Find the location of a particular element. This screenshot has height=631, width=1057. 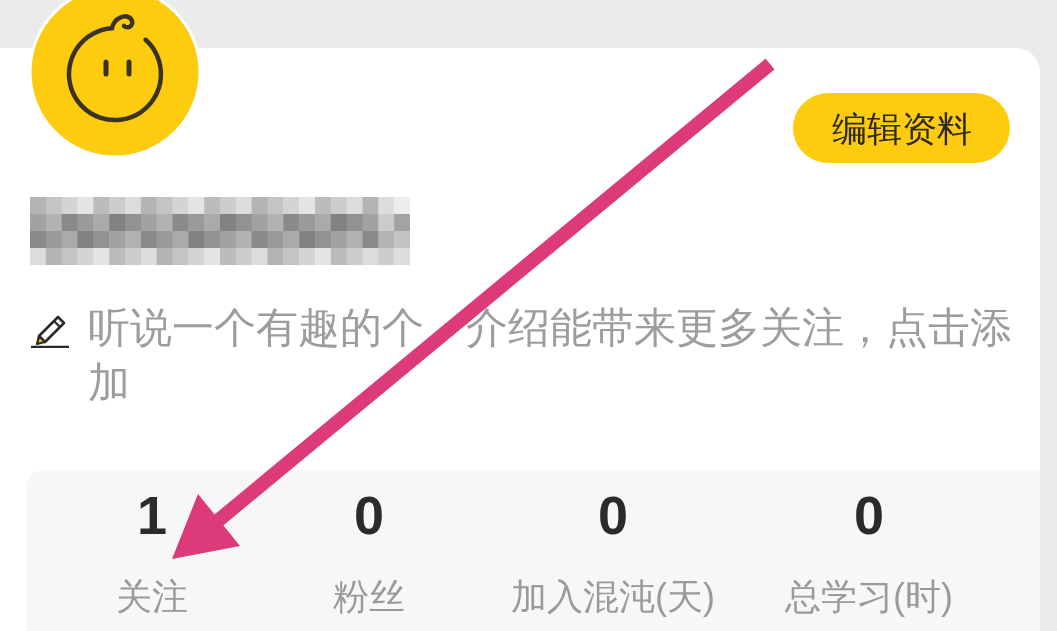

stat-value: 1 is located at coordinates (151, 515).